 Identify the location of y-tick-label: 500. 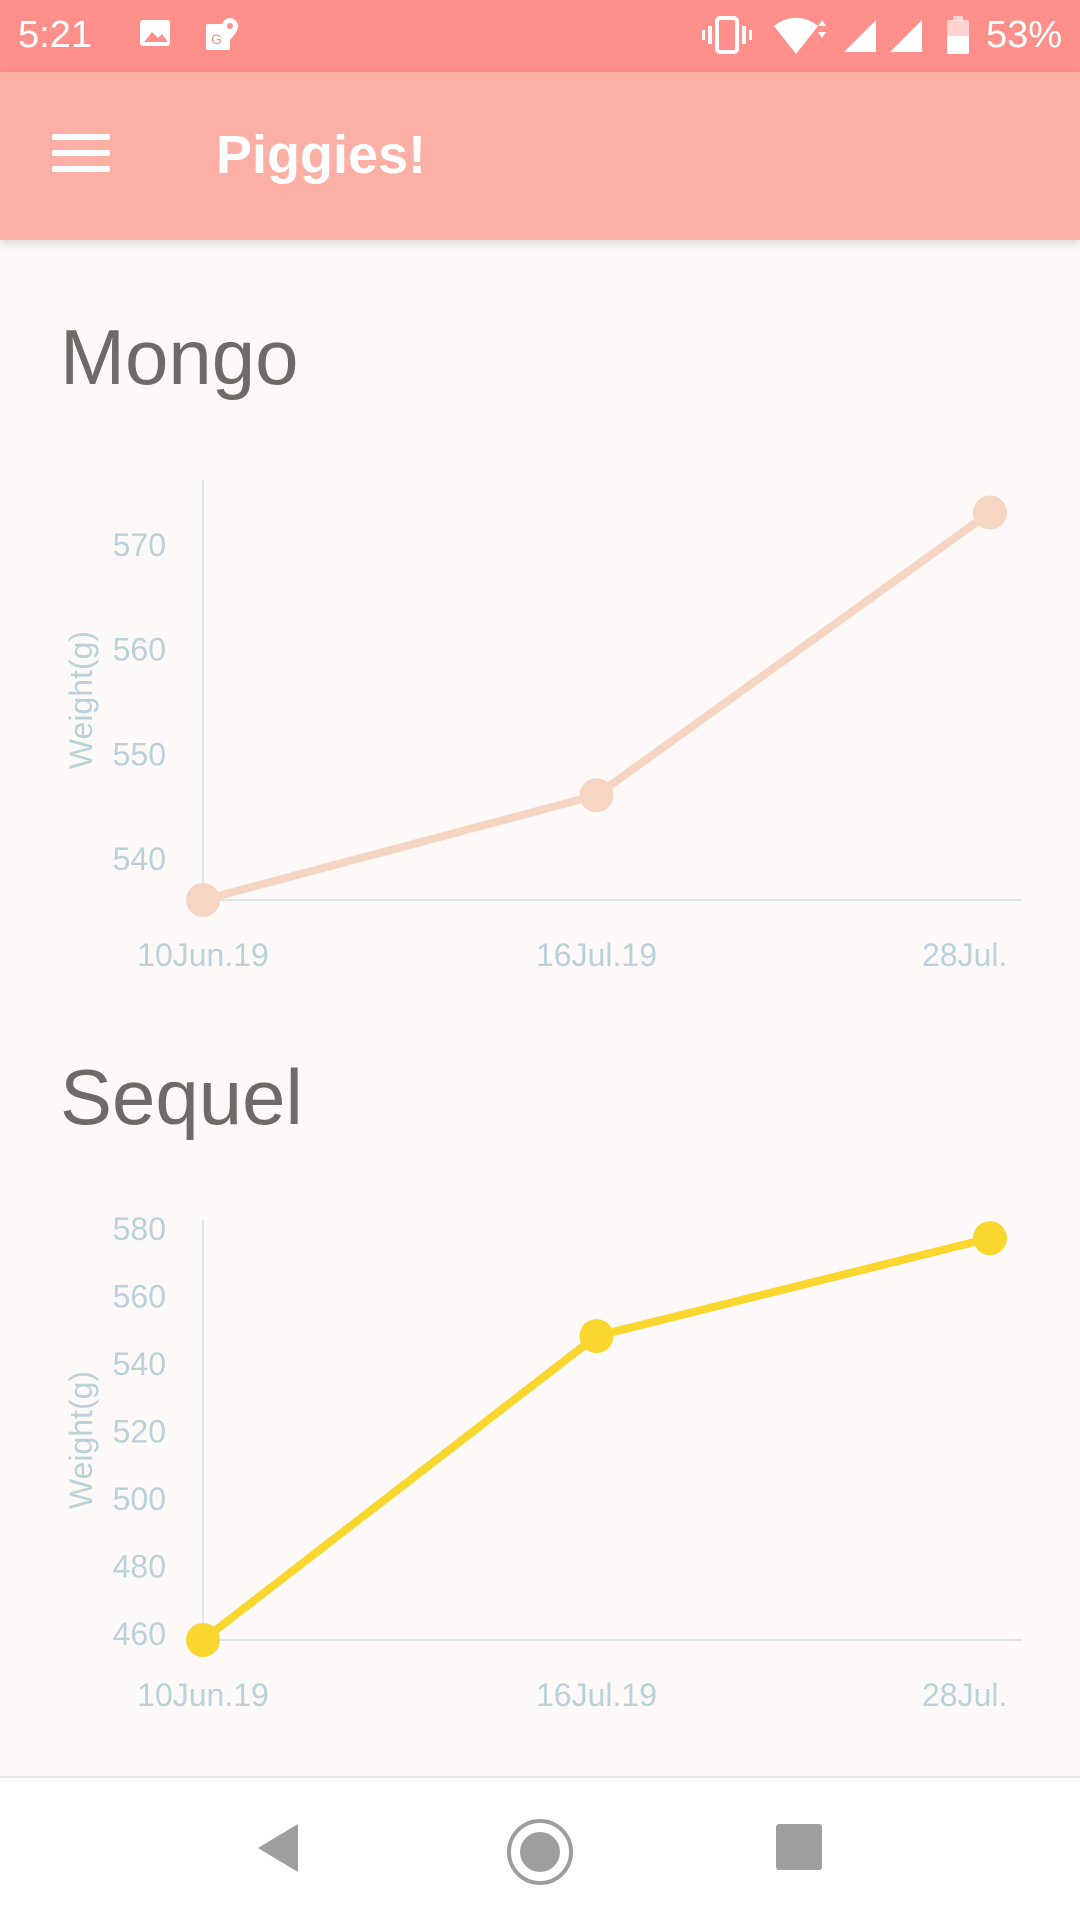
(139, 1499).